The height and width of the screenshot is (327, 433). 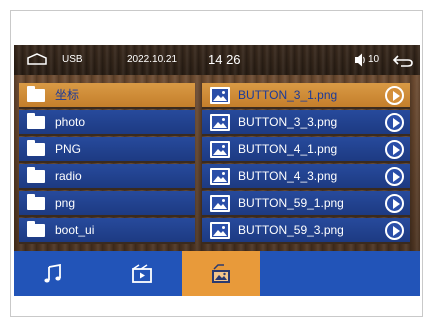 What do you see at coordinates (37, 60) in the screenshot?
I see `home-icon` at bounding box center [37, 60].